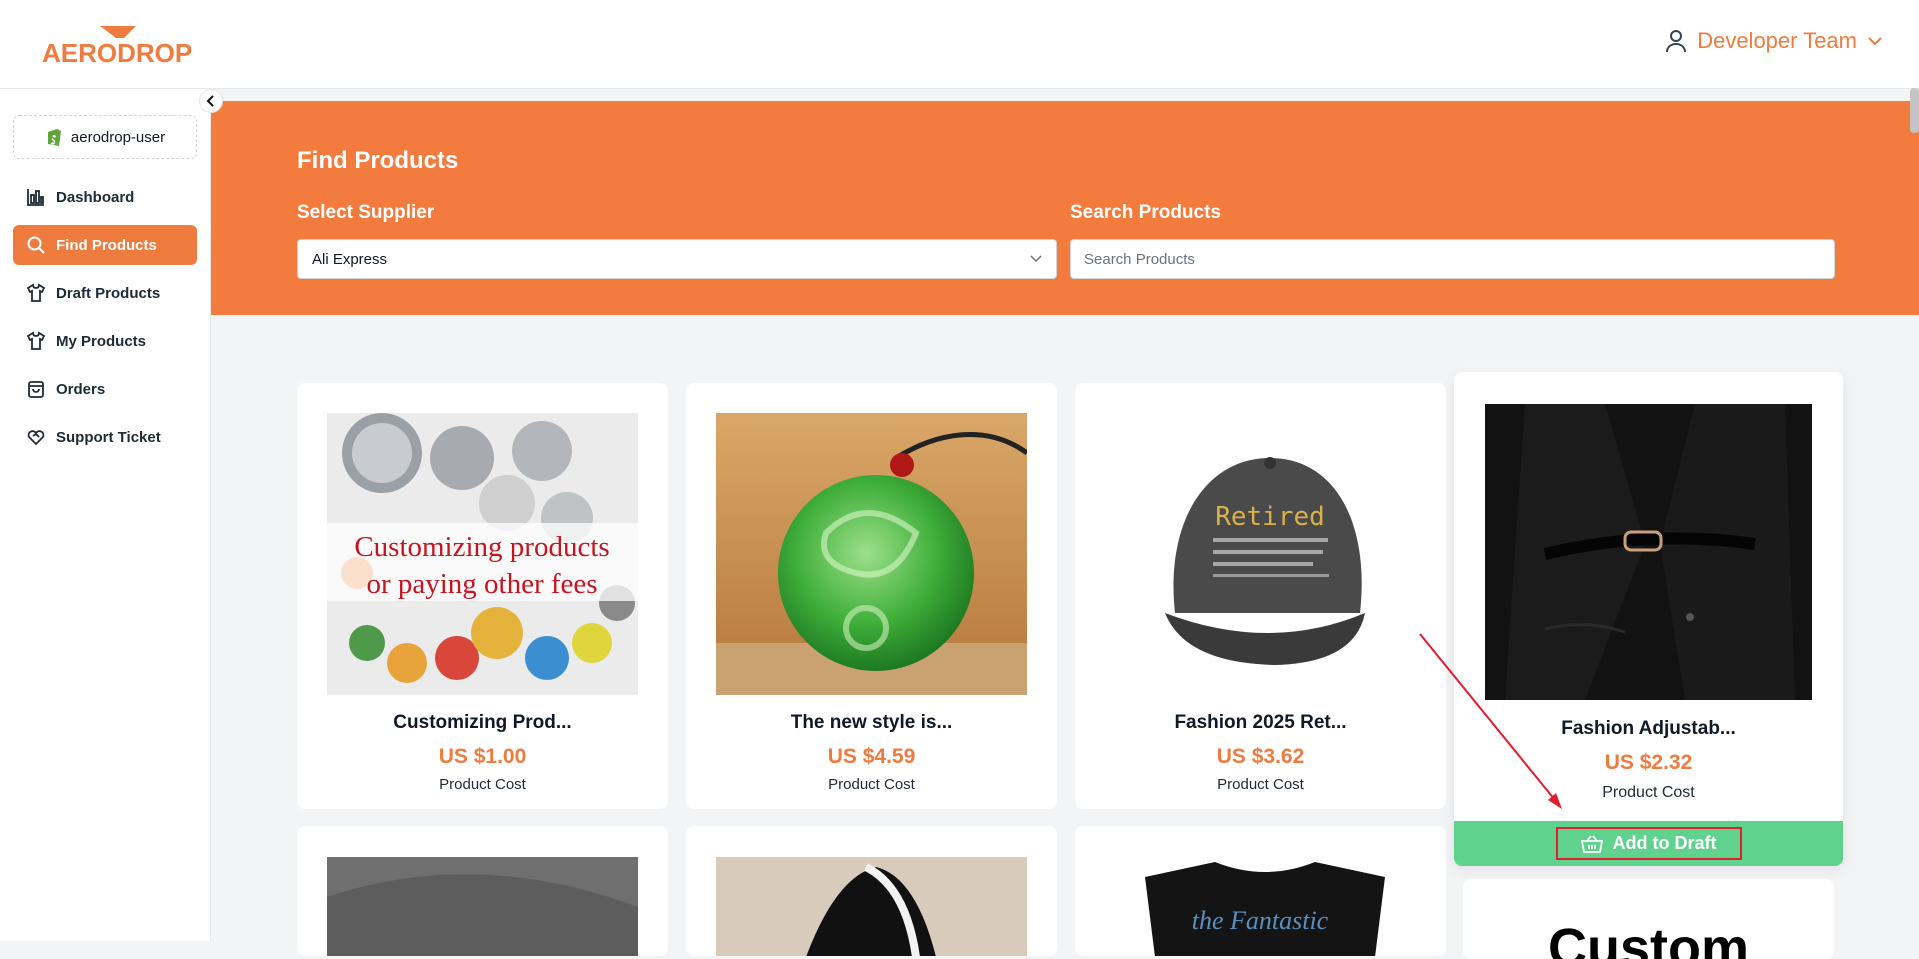 The image size is (1919, 959). I want to click on supplier-label: Select Supplier, so click(366, 212).